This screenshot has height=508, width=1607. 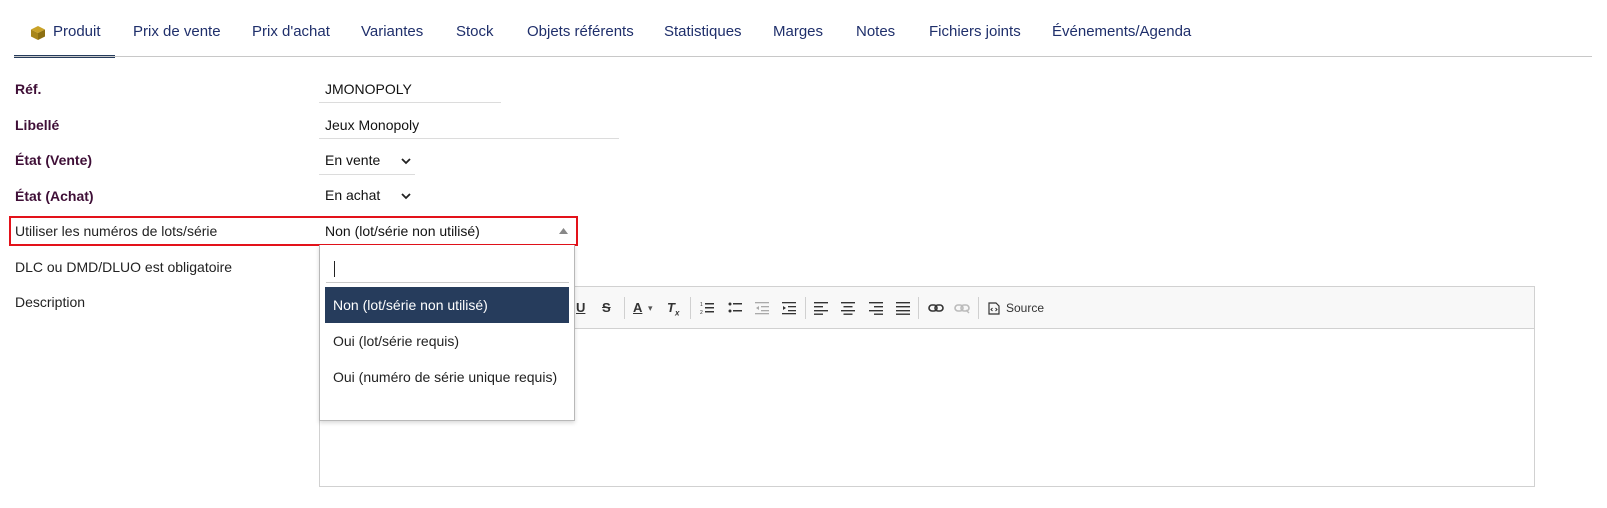 I want to click on dropdown-search-input, so click(x=447, y=268).